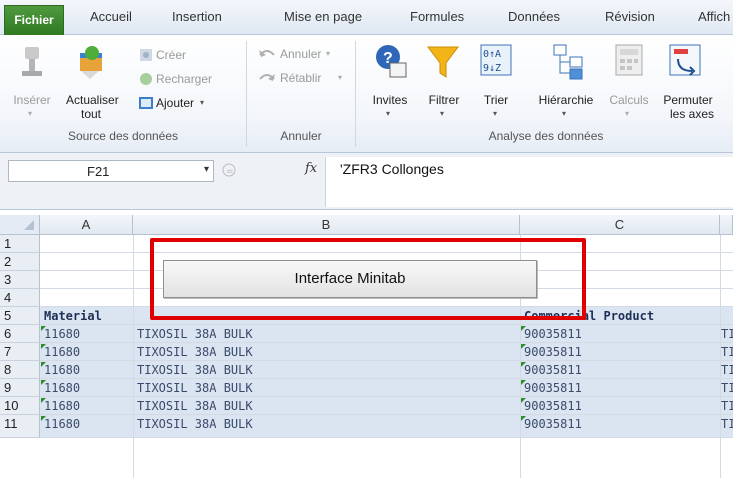 The image size is (733, 478). Describe the element at coordinates (726, 225) in the screenshot. I see `column-header-d` at that location.